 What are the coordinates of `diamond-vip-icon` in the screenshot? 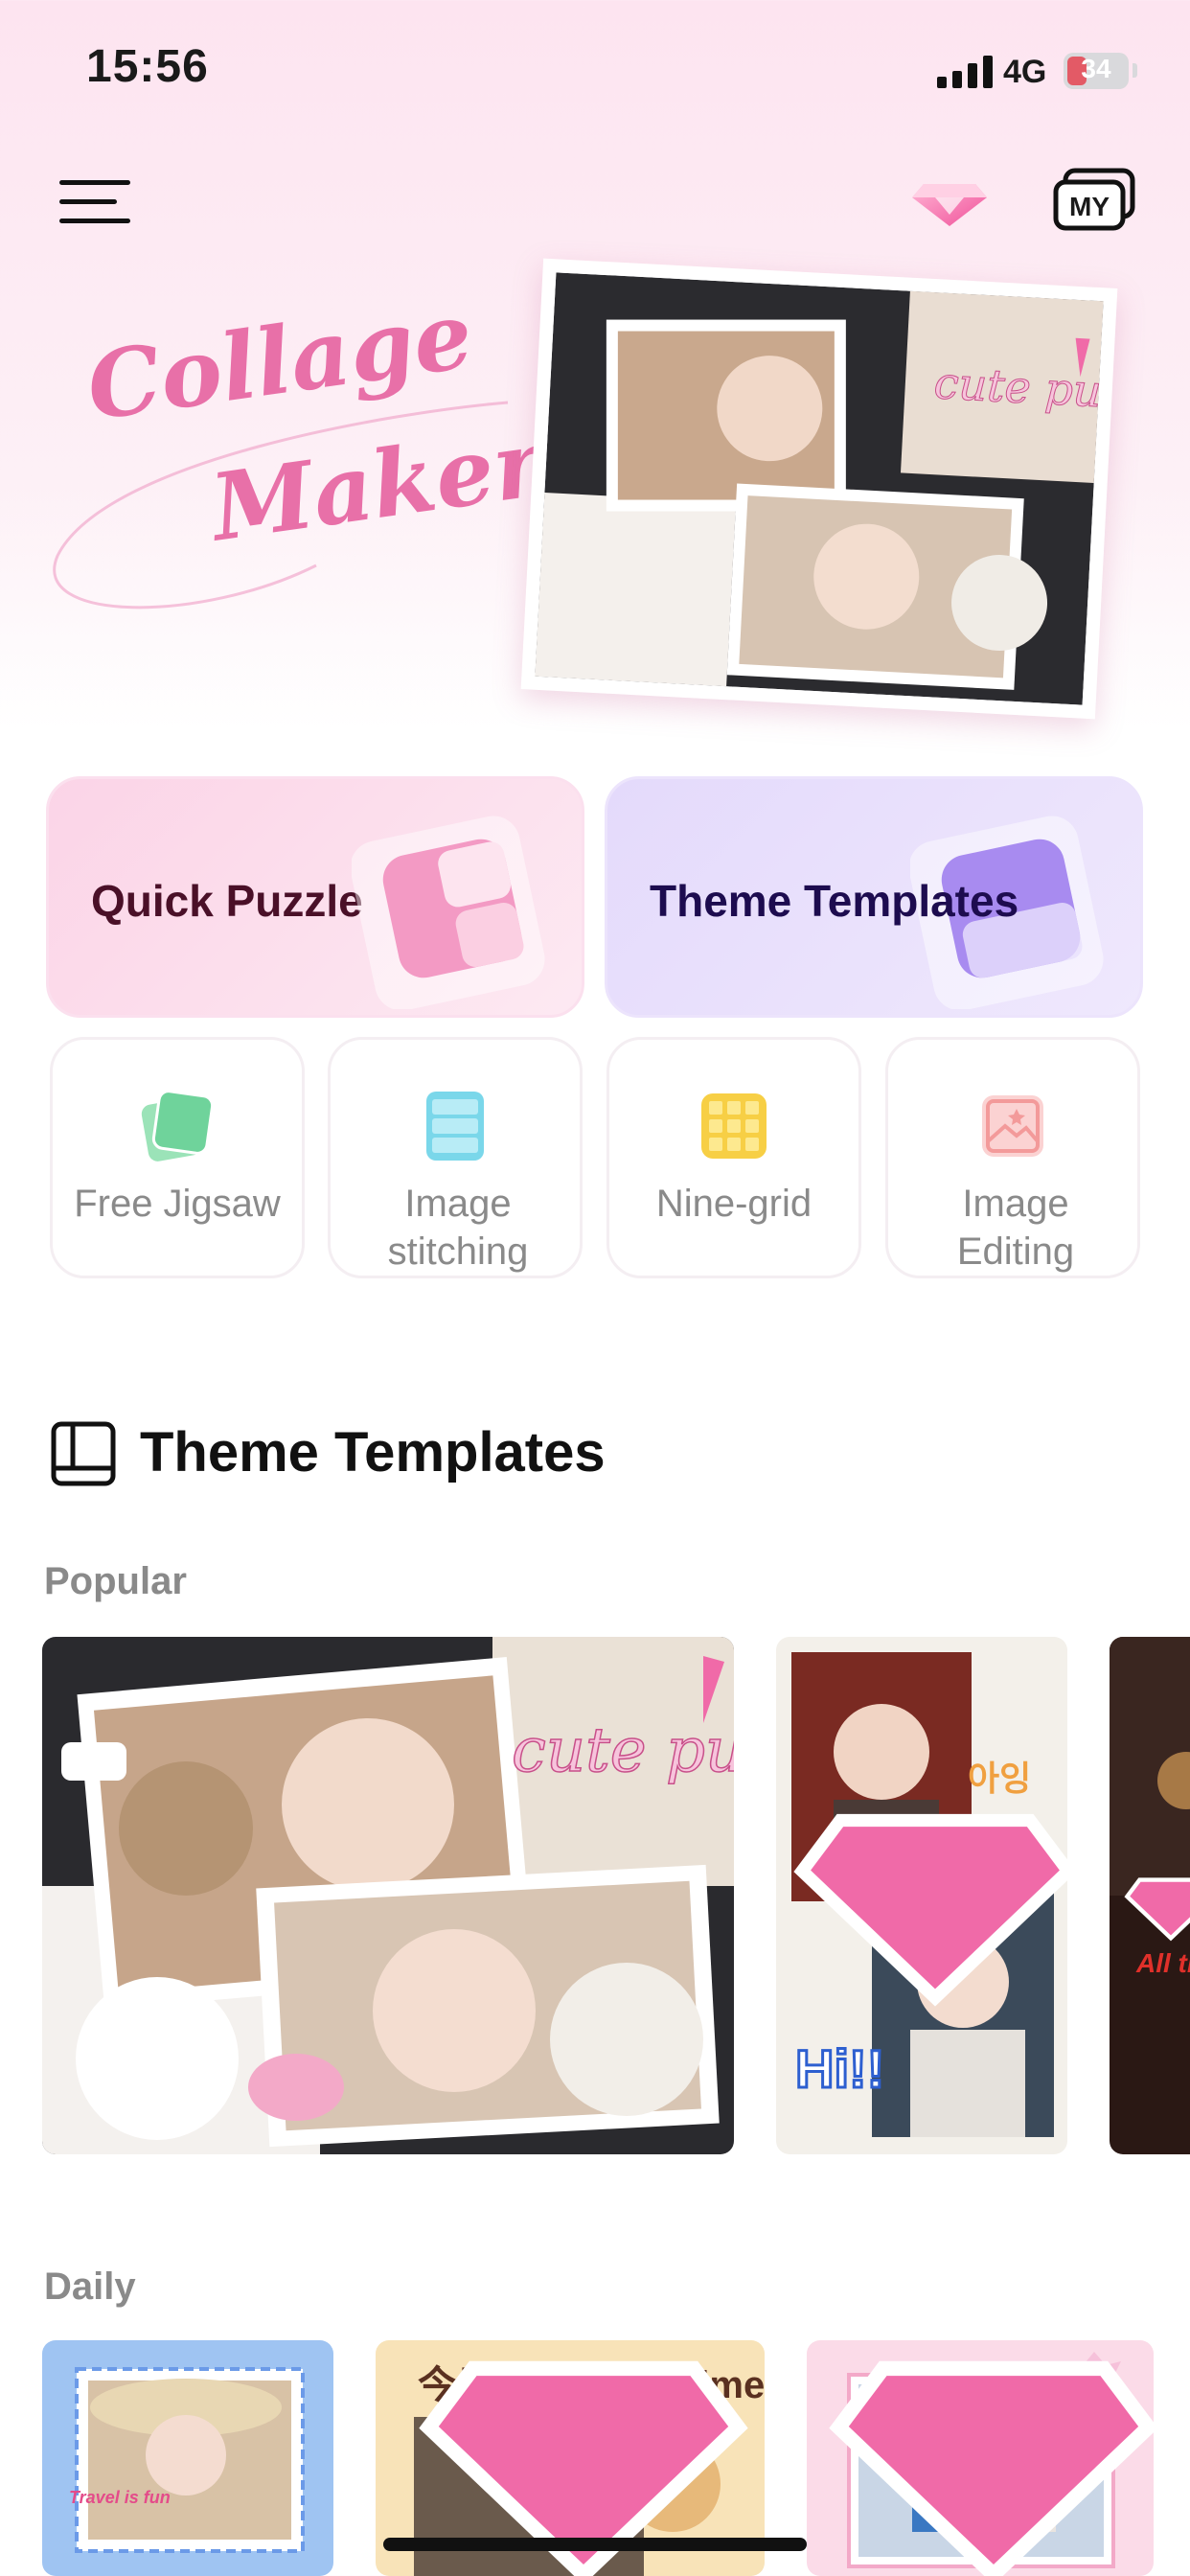 It's located at (950, 200).